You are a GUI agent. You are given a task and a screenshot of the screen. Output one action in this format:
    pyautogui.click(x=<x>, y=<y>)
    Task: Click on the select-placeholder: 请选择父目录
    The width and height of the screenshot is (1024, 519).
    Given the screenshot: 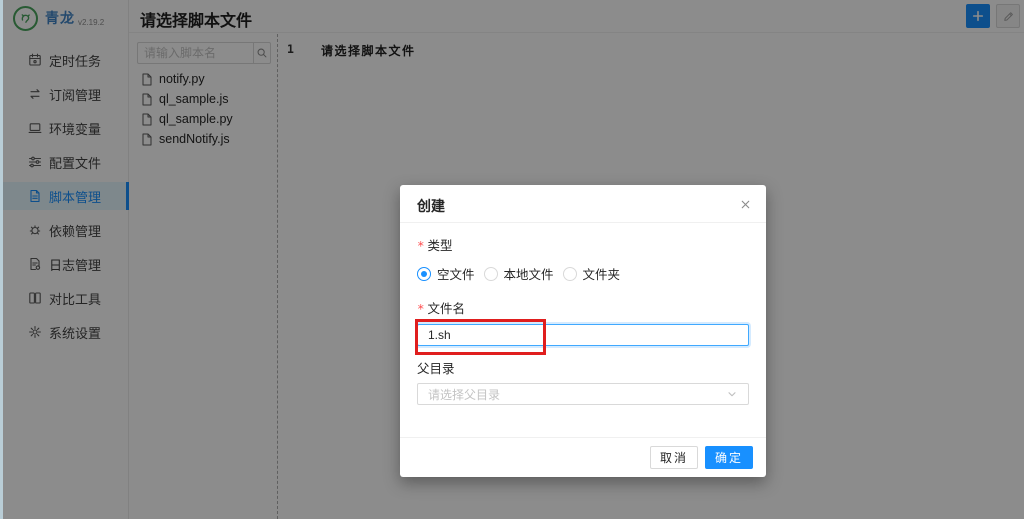 What is the action you would take?
    pyautogui.click(x=464, y=394)
    